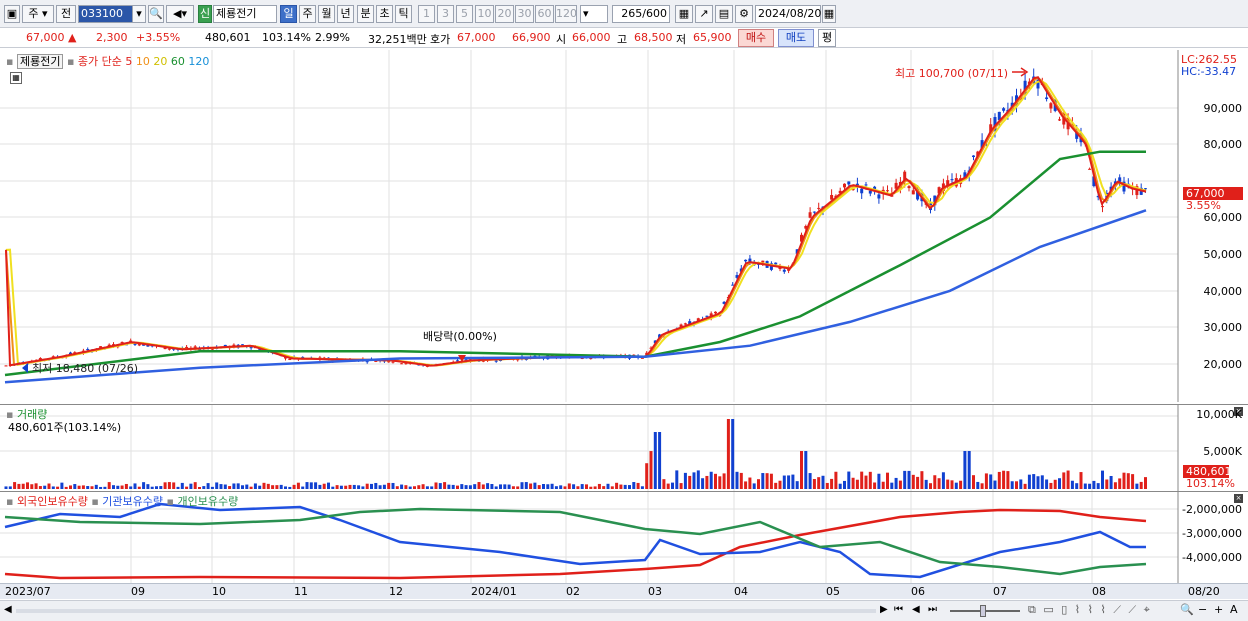  Describe the element at coordinates (1212, 533) in the screenshot. I see `y-tick: -3,000,000` at that location.